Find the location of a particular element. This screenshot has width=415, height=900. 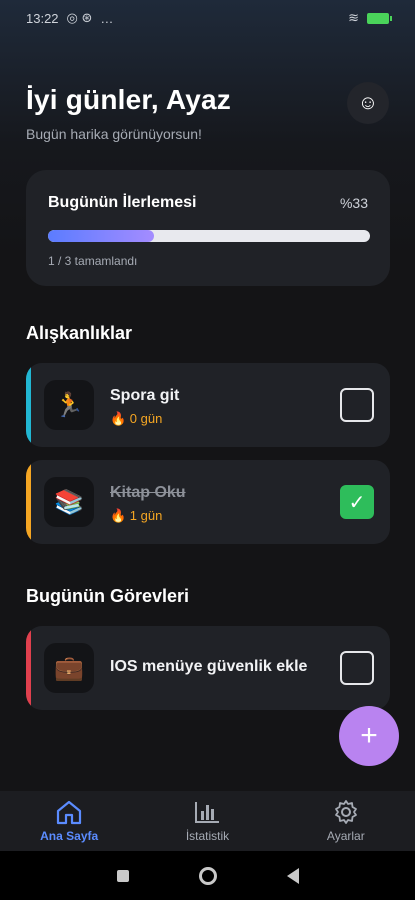

home-button is located at coordinates (207, 875).